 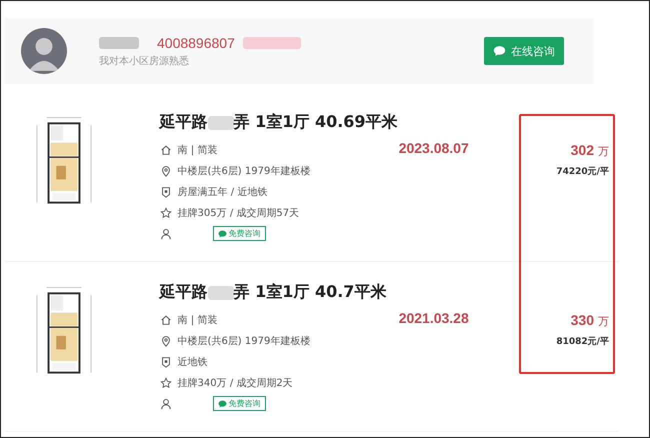 I want to click on blurred-text, so click(x=271, y=42).